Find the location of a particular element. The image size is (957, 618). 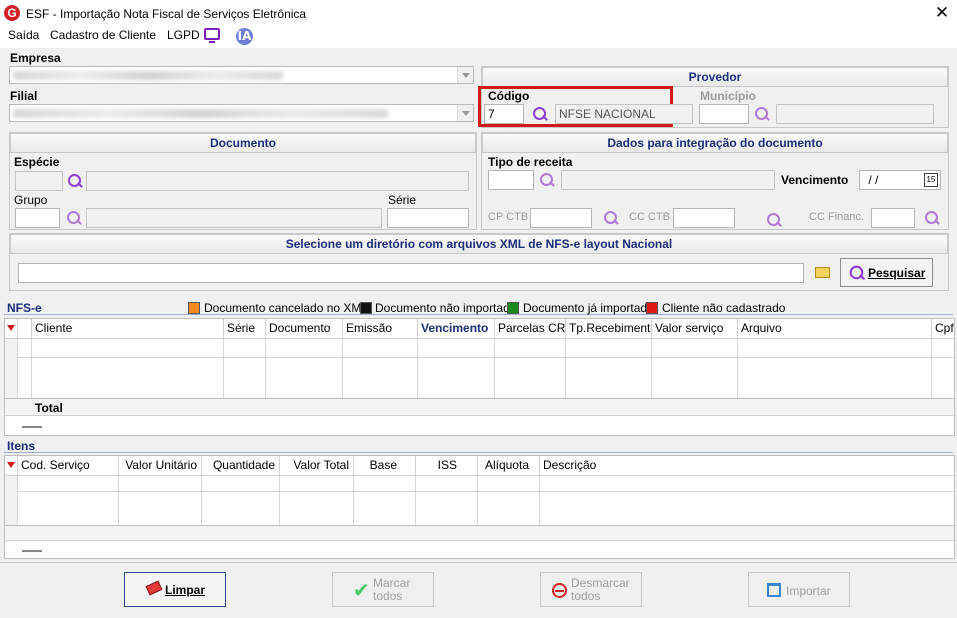

limpar-button: Limpar is located at coordinates (175, 589).